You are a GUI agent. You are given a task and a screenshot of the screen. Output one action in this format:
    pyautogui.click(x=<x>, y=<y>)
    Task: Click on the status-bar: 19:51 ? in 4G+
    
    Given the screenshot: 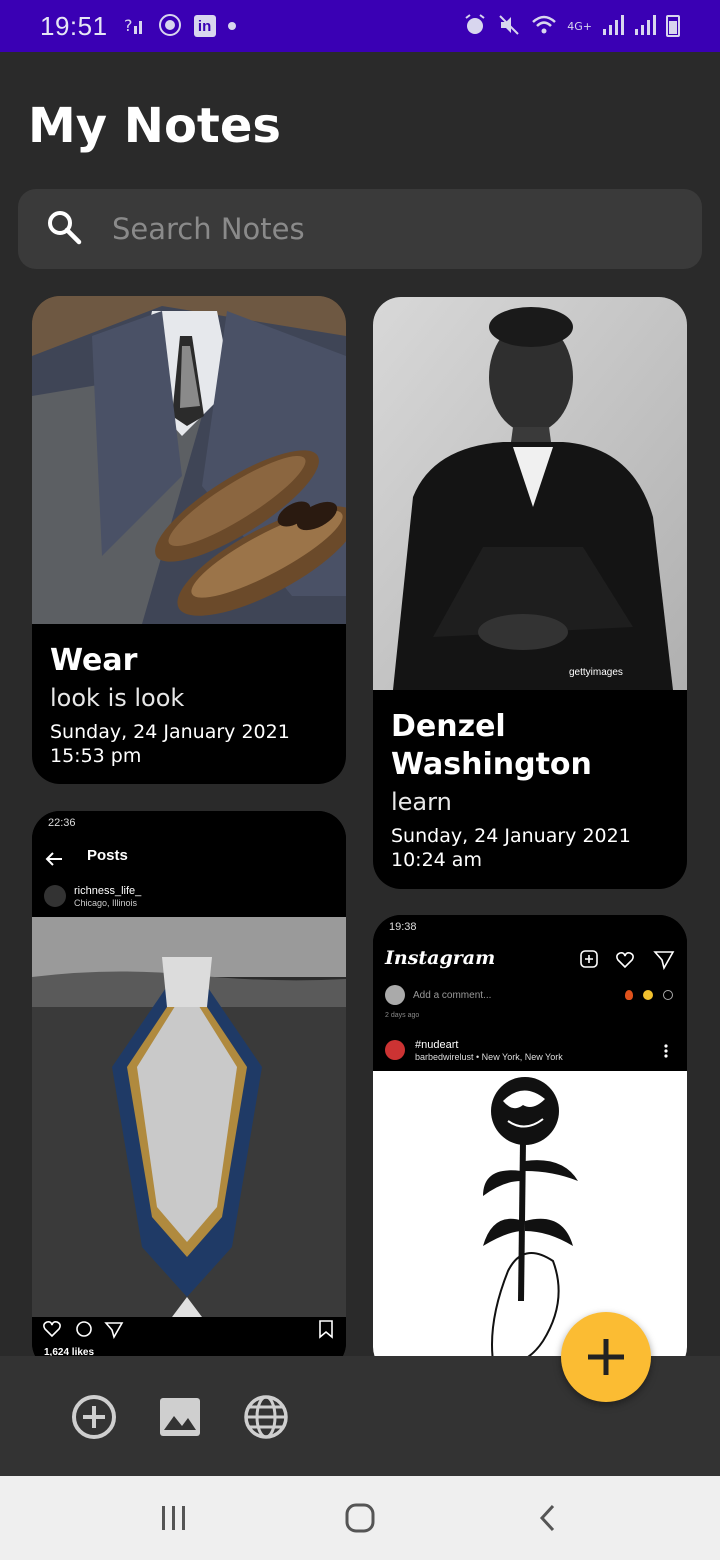 What is the action you would take?
    pyautogui.click(x=360, y=26)
    